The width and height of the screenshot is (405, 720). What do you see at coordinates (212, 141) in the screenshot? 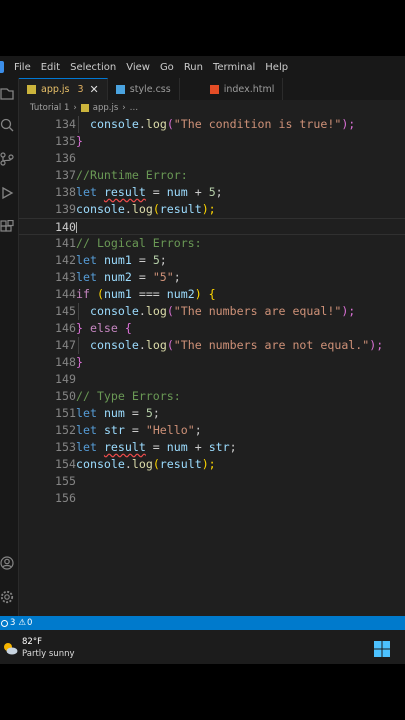
I see `code-line: 135 }` at bounding box center [212, 141].